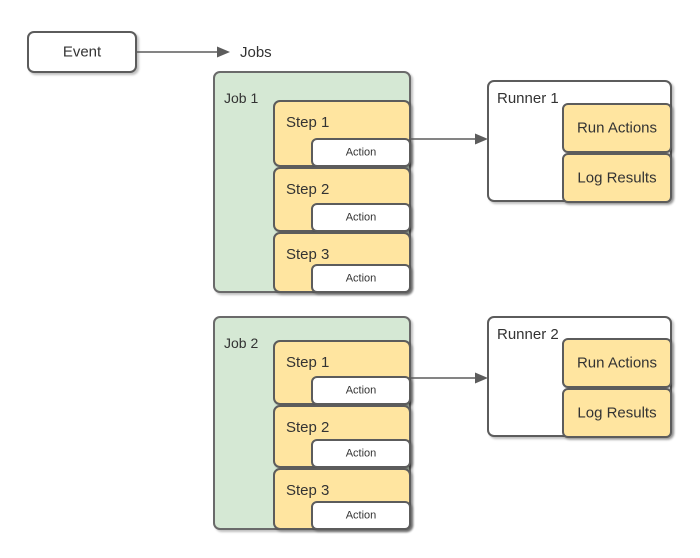  Describe the element at coordinates (449, 139) in the screenshot. I see `connector-job1-to-runner1` at that location.